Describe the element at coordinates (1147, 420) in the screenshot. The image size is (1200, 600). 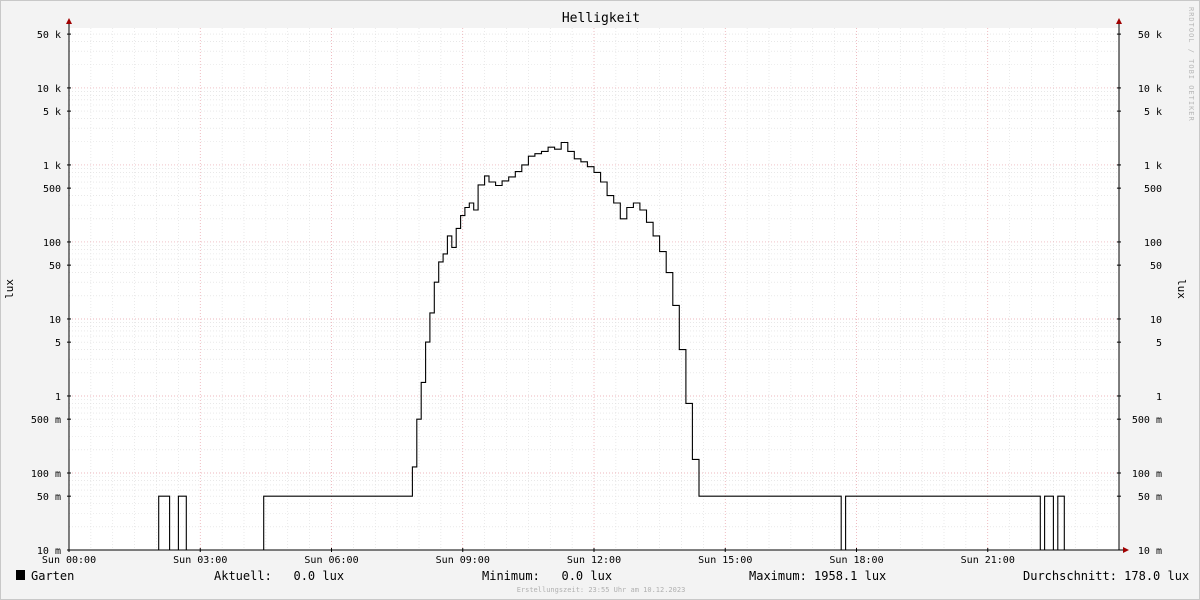
I see `y-tick-label-right: 500 m` at that location.